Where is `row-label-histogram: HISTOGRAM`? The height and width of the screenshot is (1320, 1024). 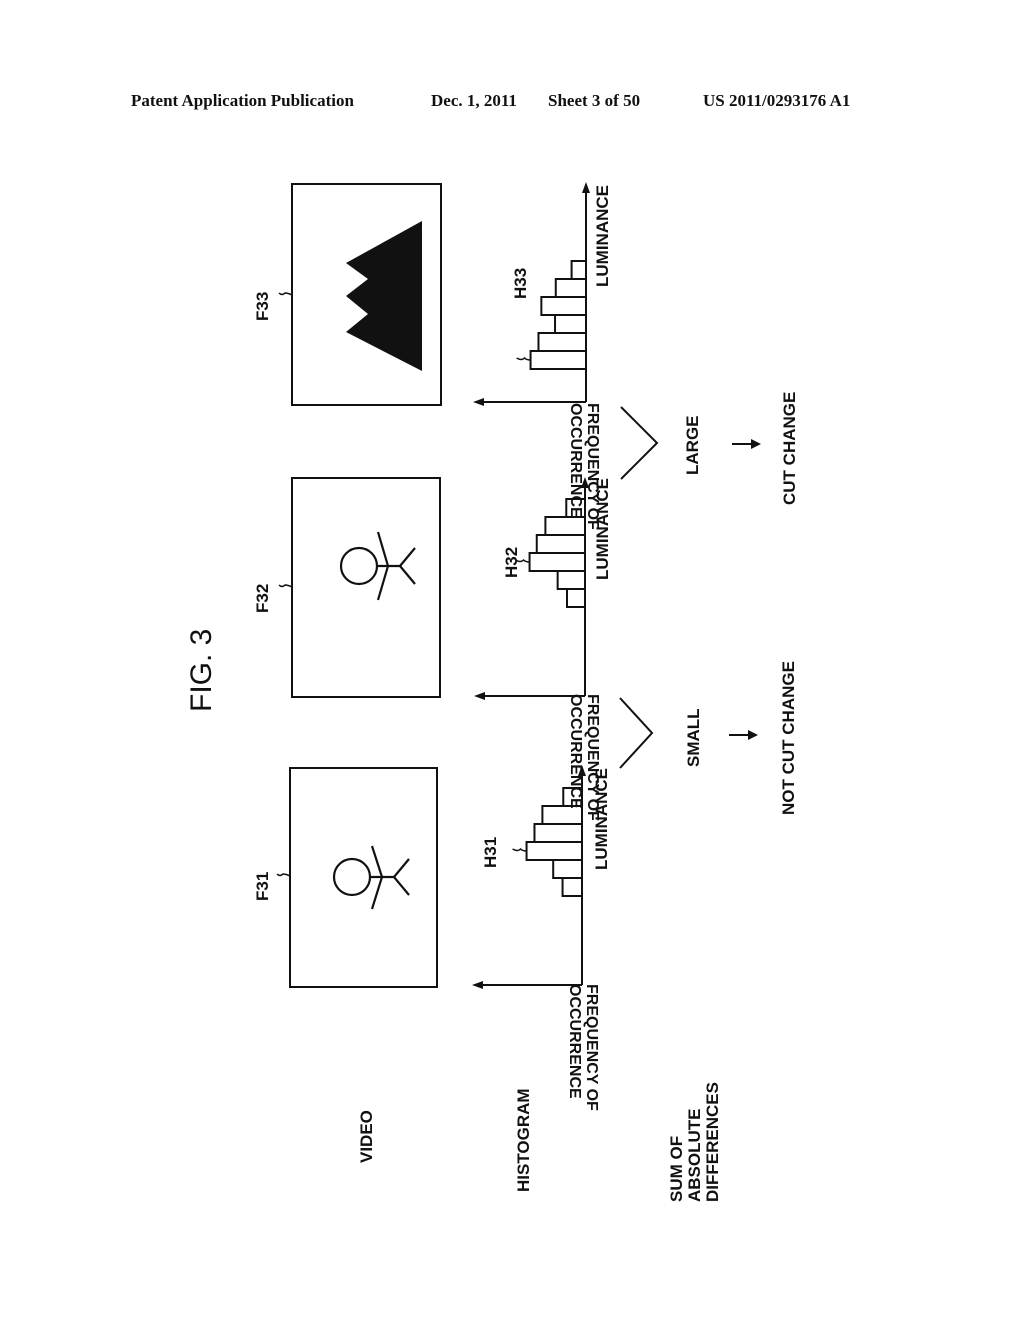
row-label-histogram: HISTOGRAM is located at coordinates (523, 1140).